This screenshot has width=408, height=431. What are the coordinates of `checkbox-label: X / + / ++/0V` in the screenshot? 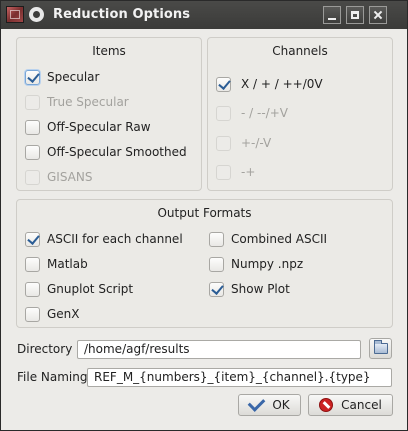 It's located at (282, 84).